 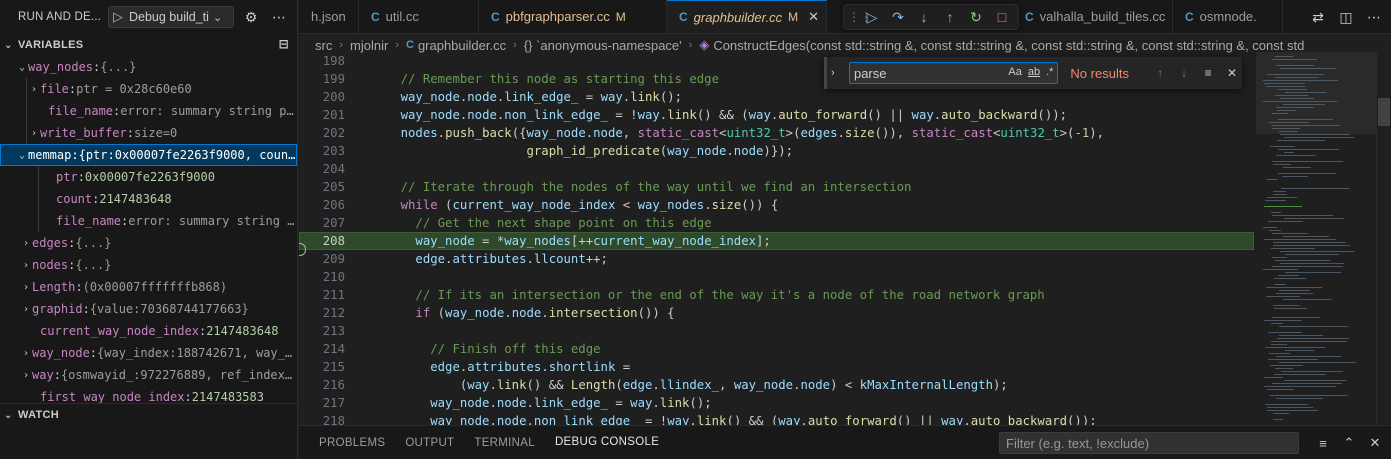 What do you see at coordinates (504, 442) in the screenshot?
I see `panel-tab-terminal: TERMINAL` at bounding box center [504, 442].